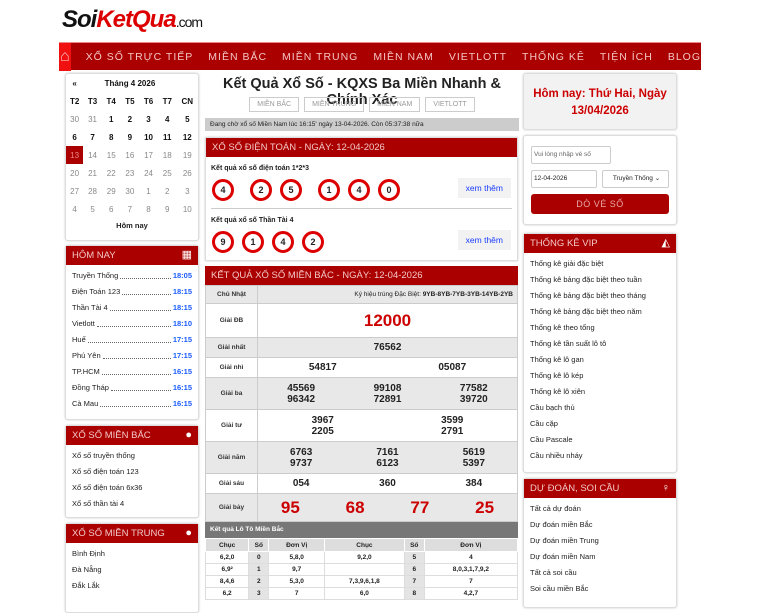 The width and height of the screenshot is (760, 613). I want to click on calendar-day: 29, so click(111, 191).